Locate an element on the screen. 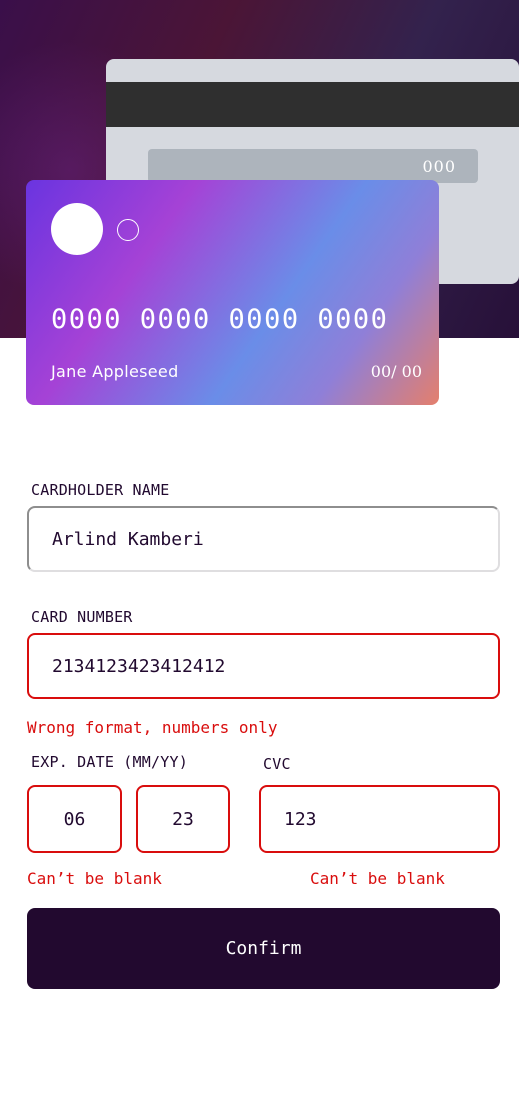  card-logo-circle-icon is located at coordinates (77, 229).